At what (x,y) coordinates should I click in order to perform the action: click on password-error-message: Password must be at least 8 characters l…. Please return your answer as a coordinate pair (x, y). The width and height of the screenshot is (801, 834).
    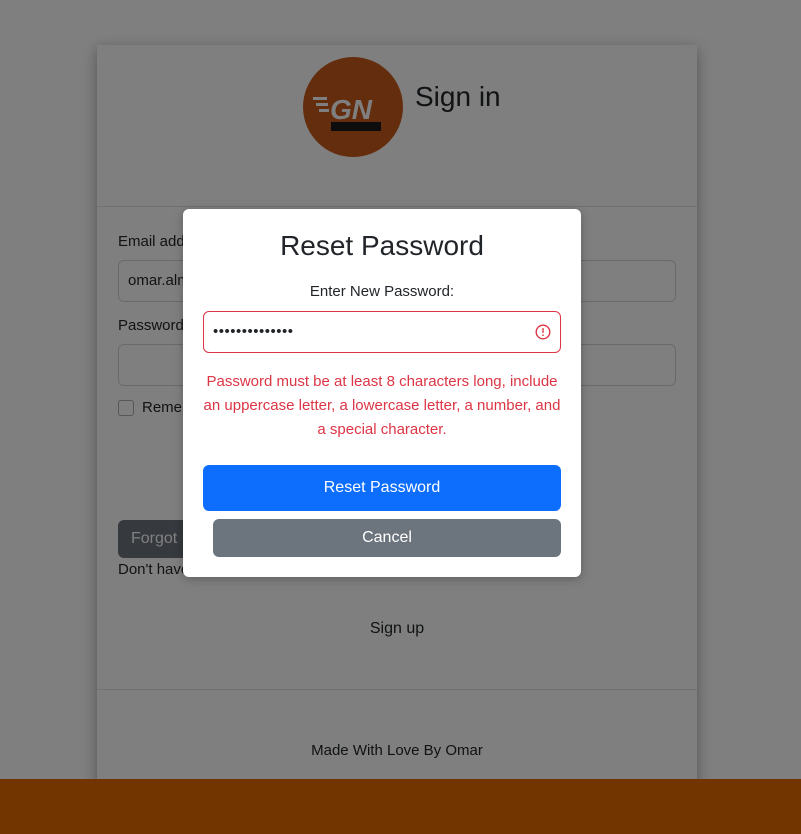
    Looking at the image, I should click on (382, 405).